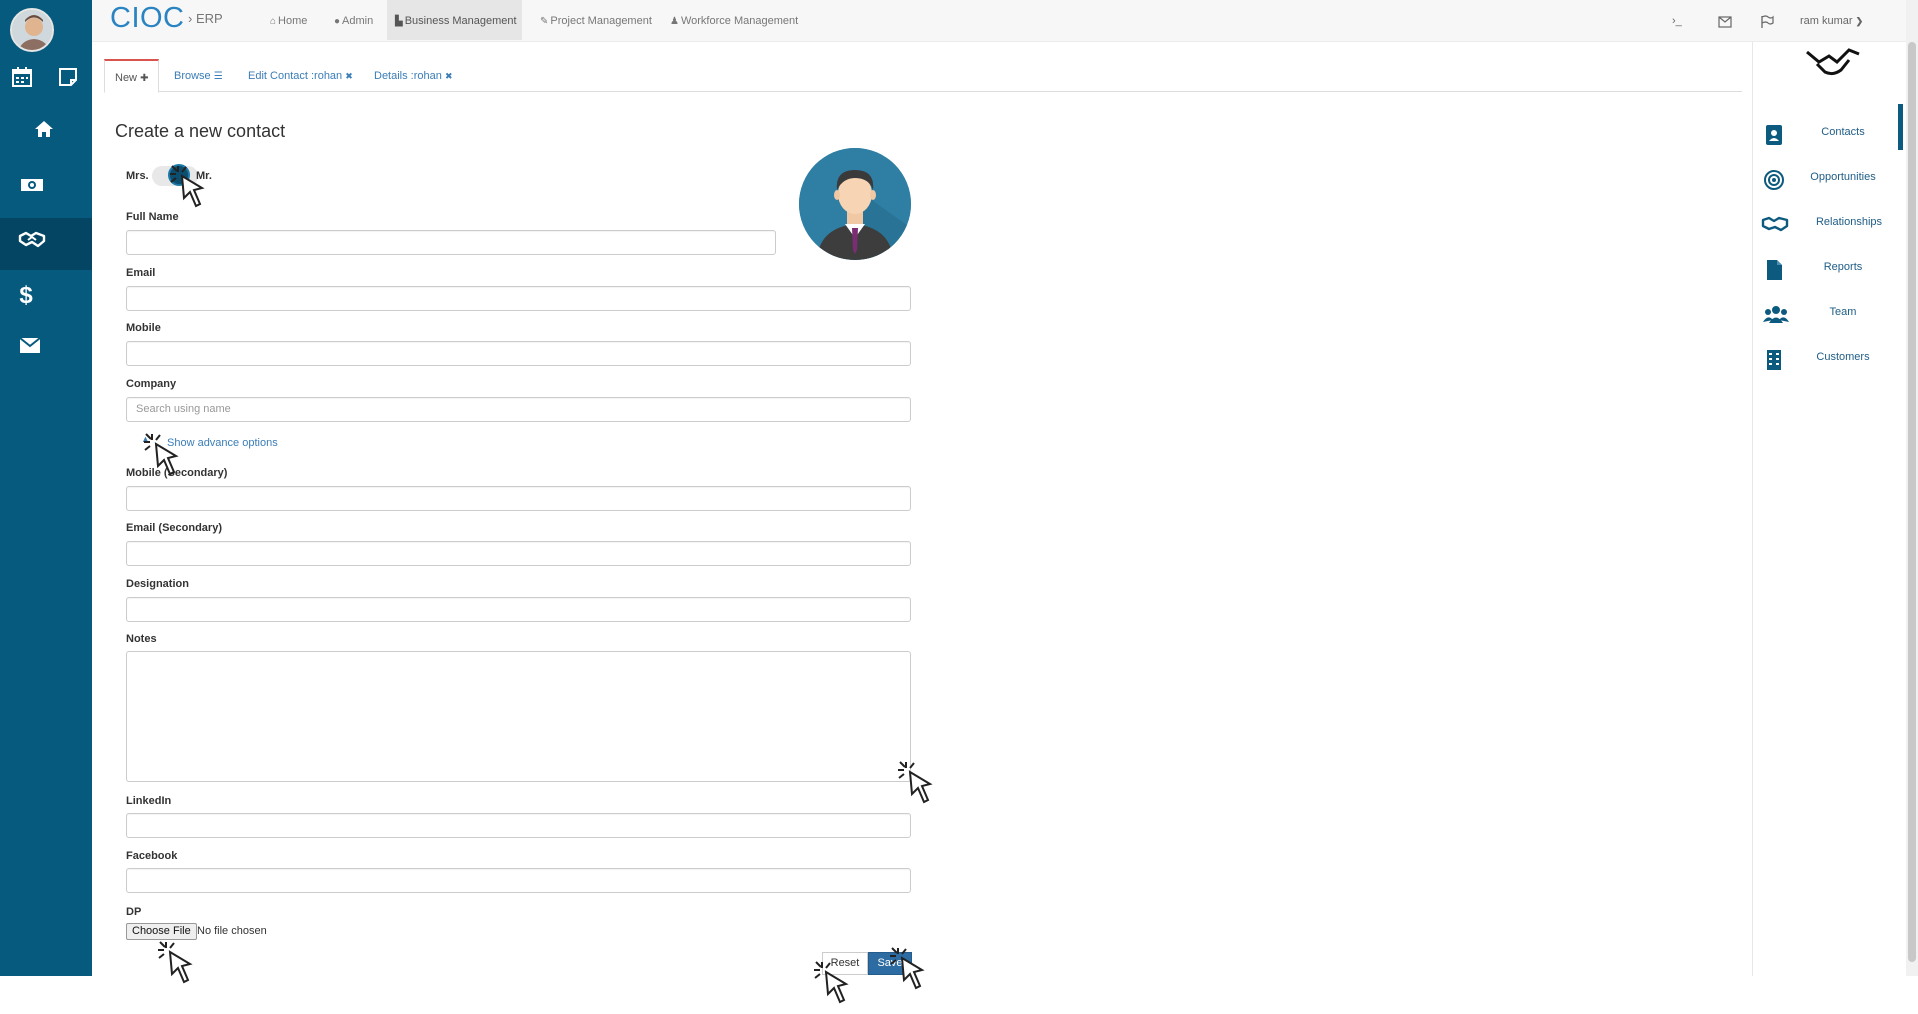  I want to click on tab-edit-contact-label: Edit Contact :rohan, so click(295, 76).